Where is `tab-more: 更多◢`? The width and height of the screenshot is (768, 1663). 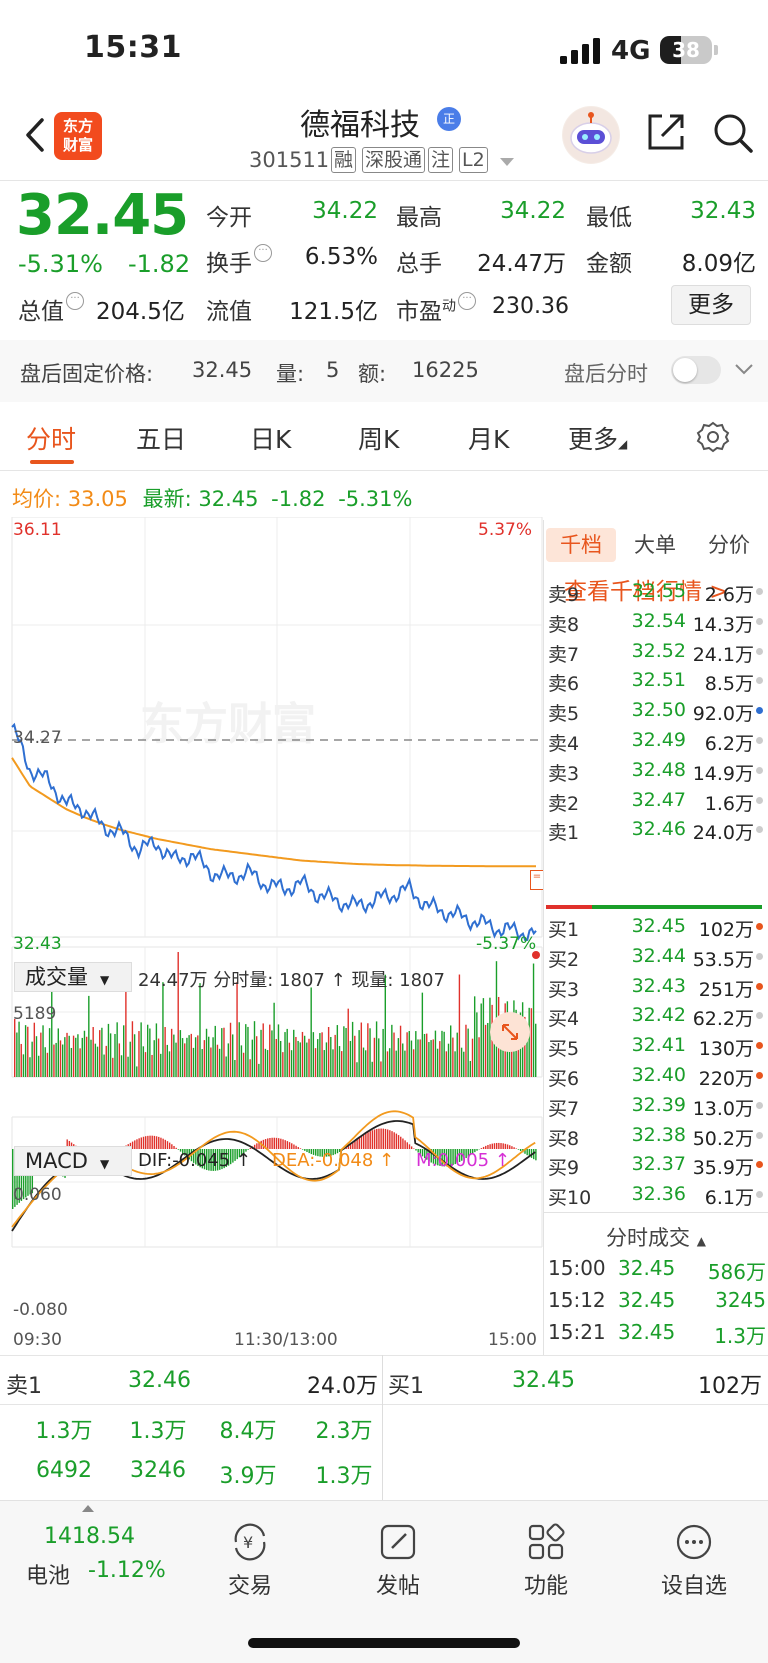
tab-more: 更多◢ is located at coordinates (597, 438).